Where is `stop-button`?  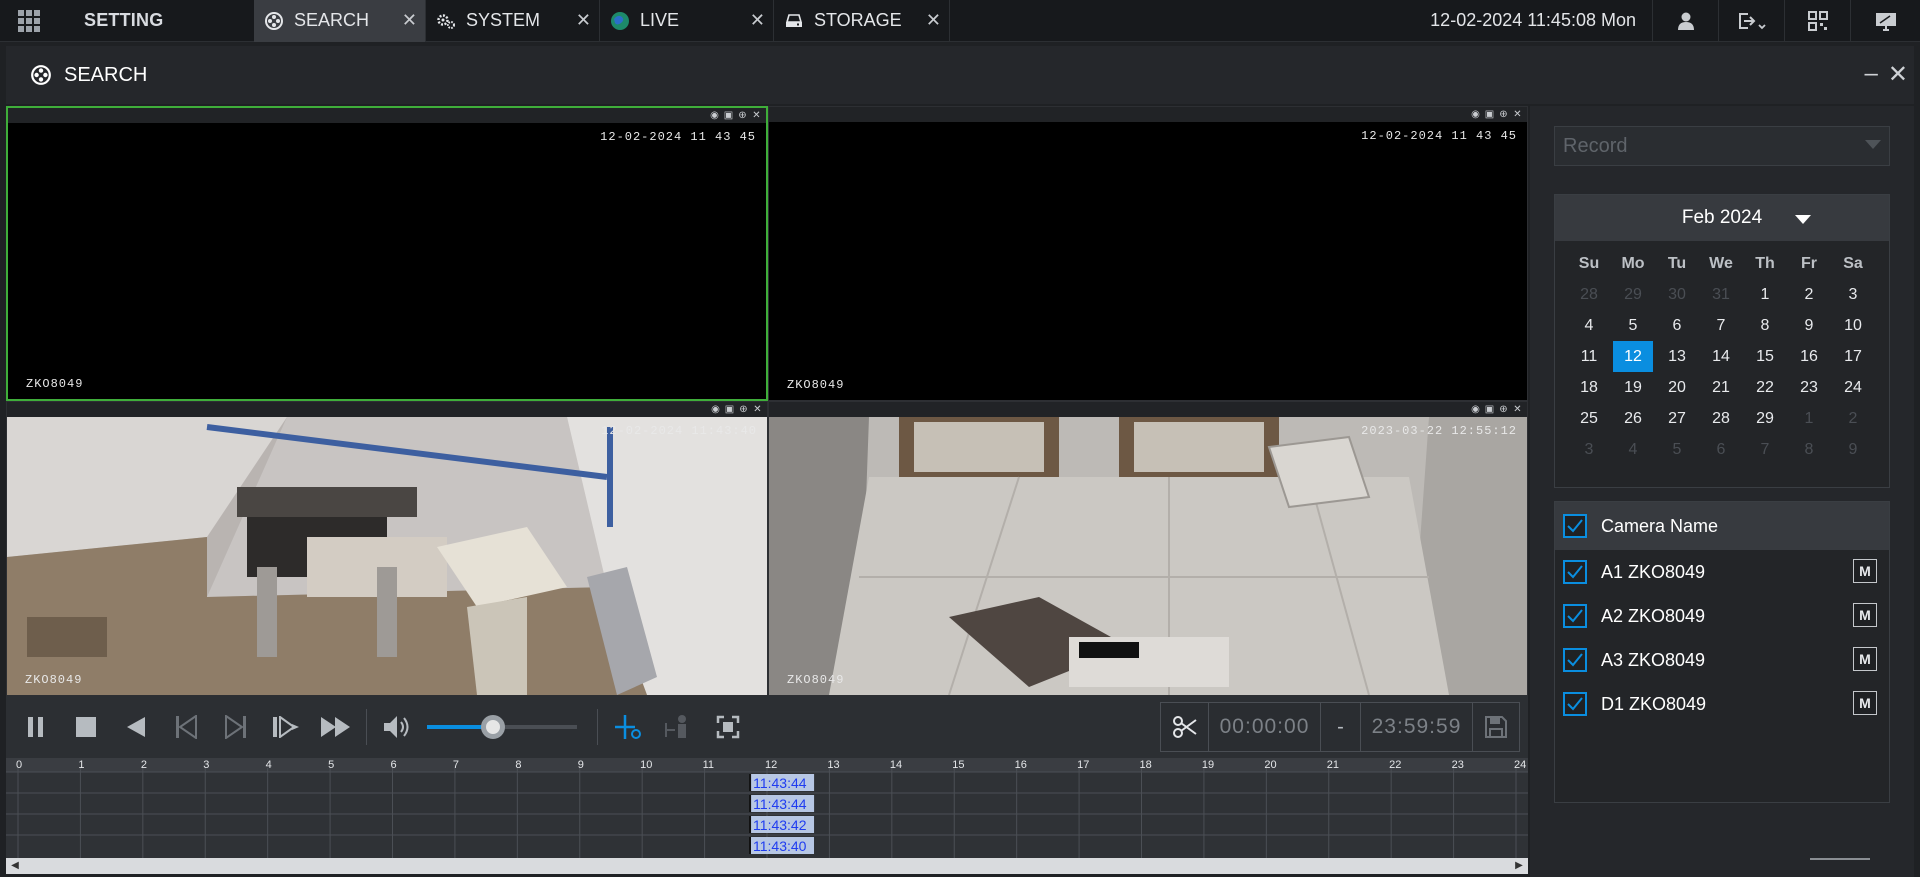
stop-button is located at coordinates (86, 727).